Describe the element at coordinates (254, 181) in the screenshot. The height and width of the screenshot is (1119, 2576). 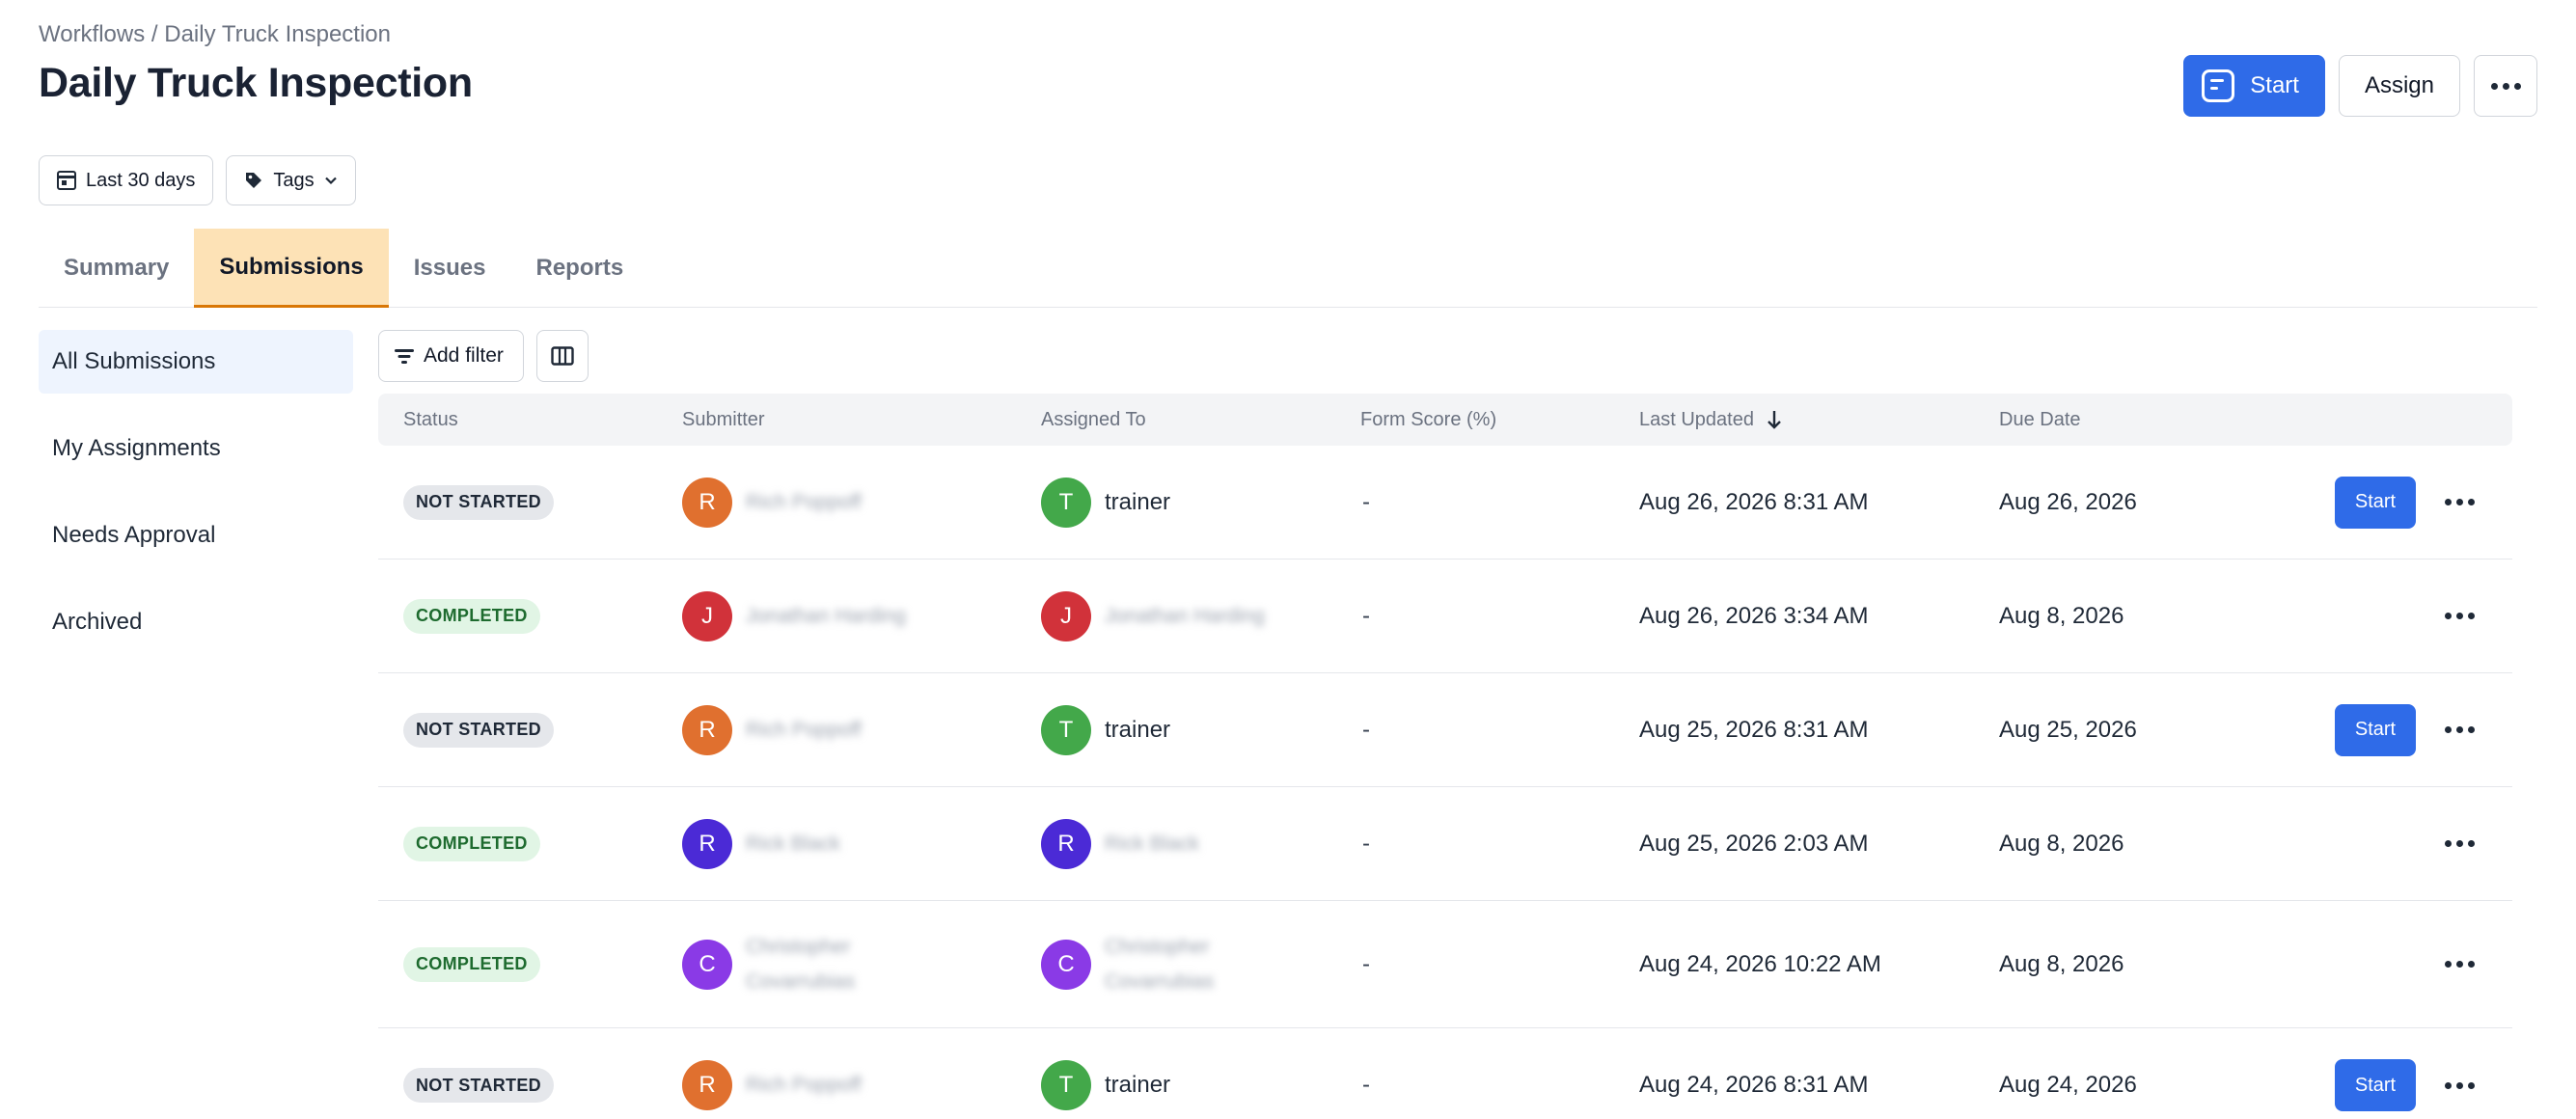
I see `tag-icon` at that location.